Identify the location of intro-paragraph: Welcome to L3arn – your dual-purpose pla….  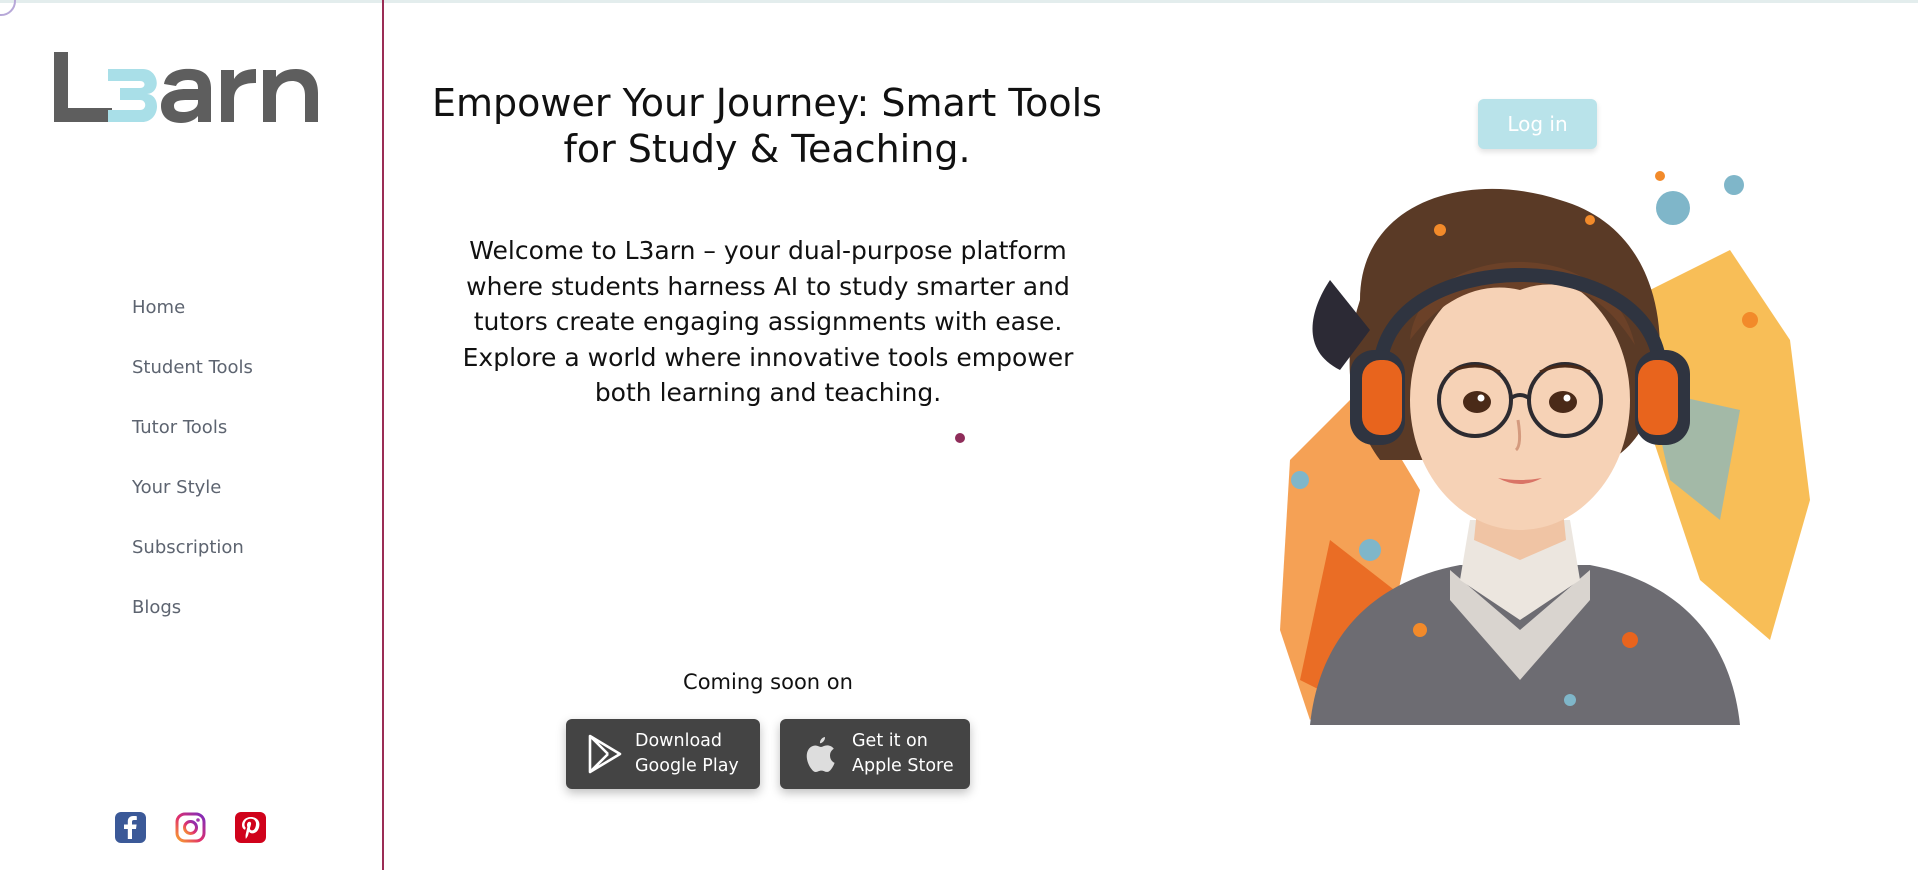
(768, 321).